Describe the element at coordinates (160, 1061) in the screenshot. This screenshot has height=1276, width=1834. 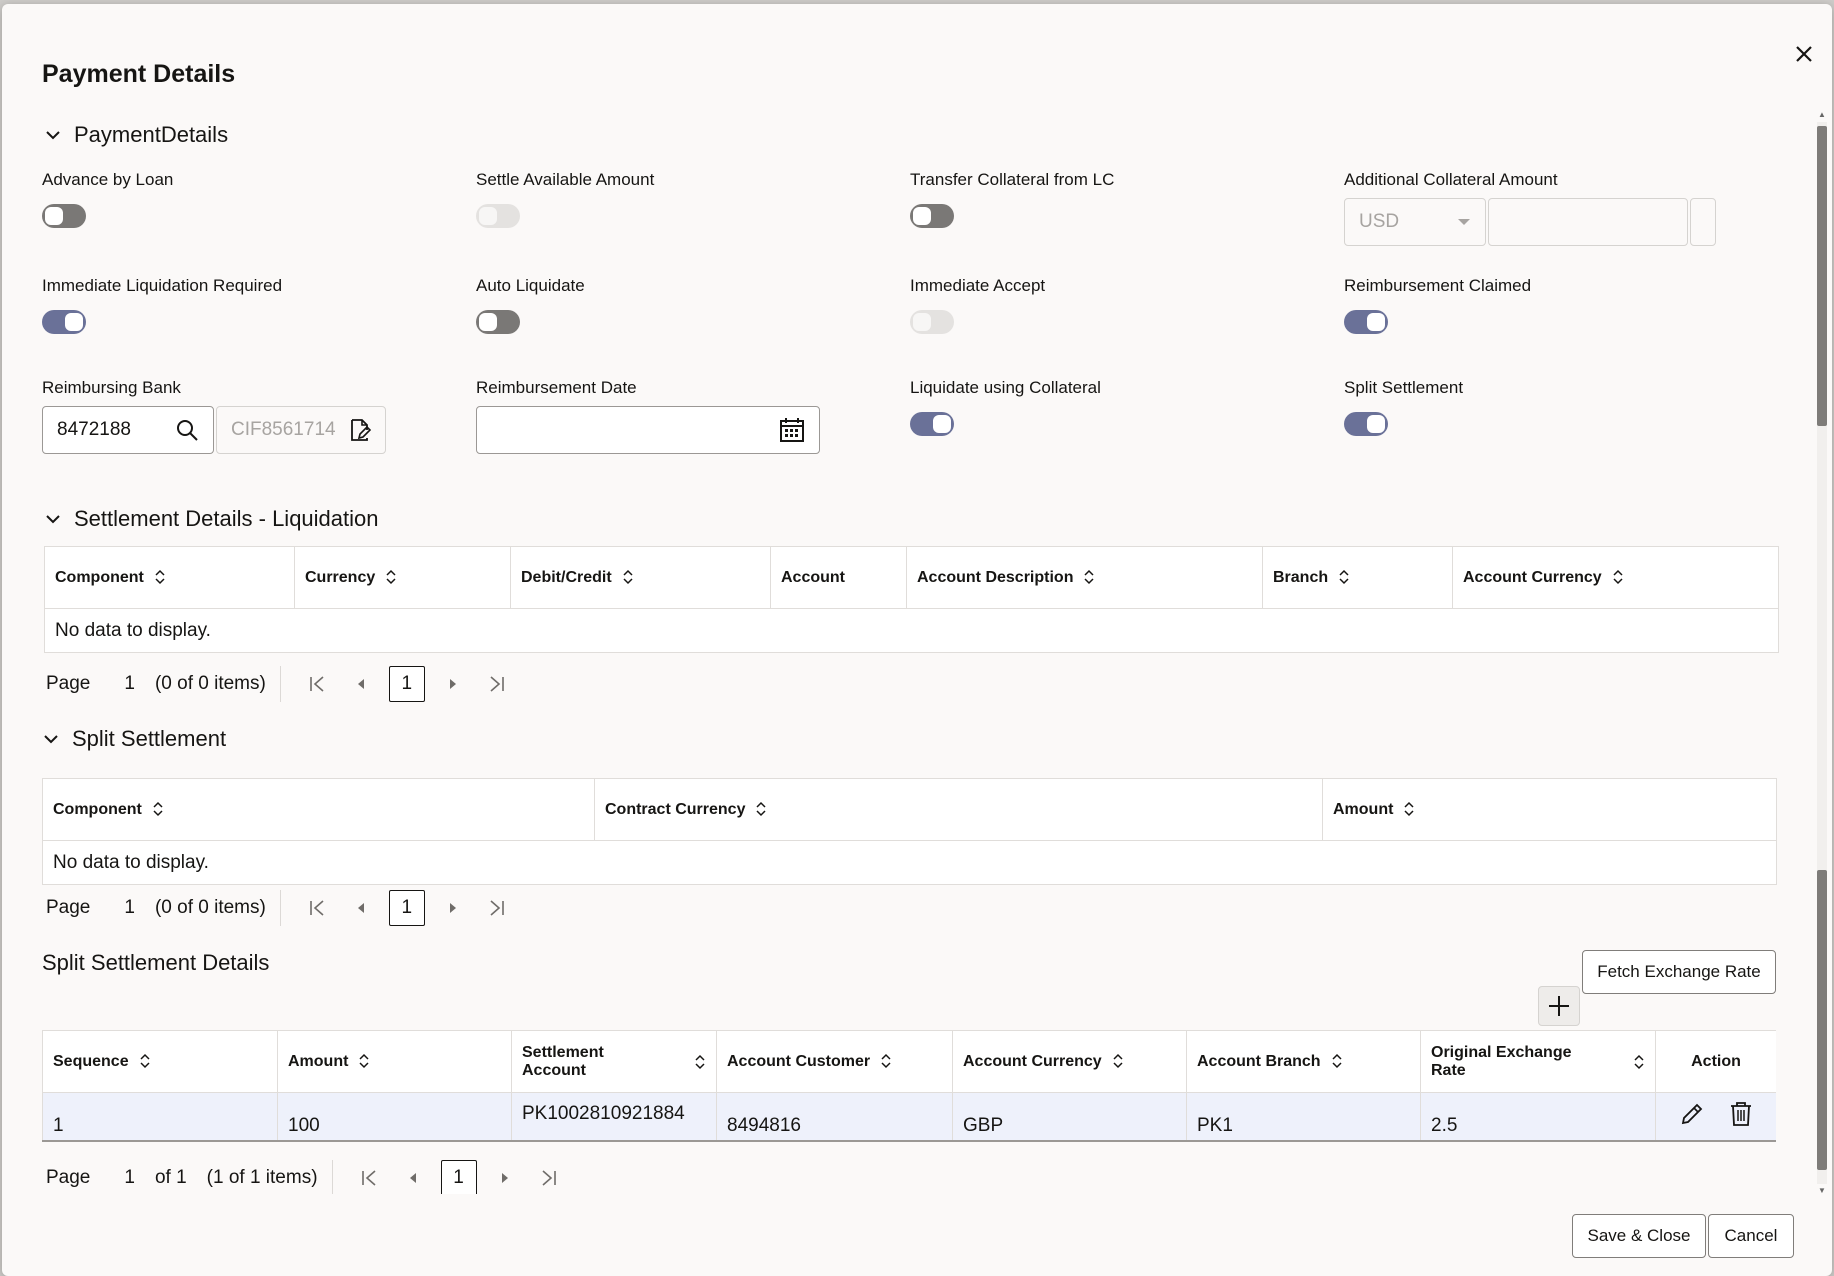
I see `column-header: Sequence` at that location.